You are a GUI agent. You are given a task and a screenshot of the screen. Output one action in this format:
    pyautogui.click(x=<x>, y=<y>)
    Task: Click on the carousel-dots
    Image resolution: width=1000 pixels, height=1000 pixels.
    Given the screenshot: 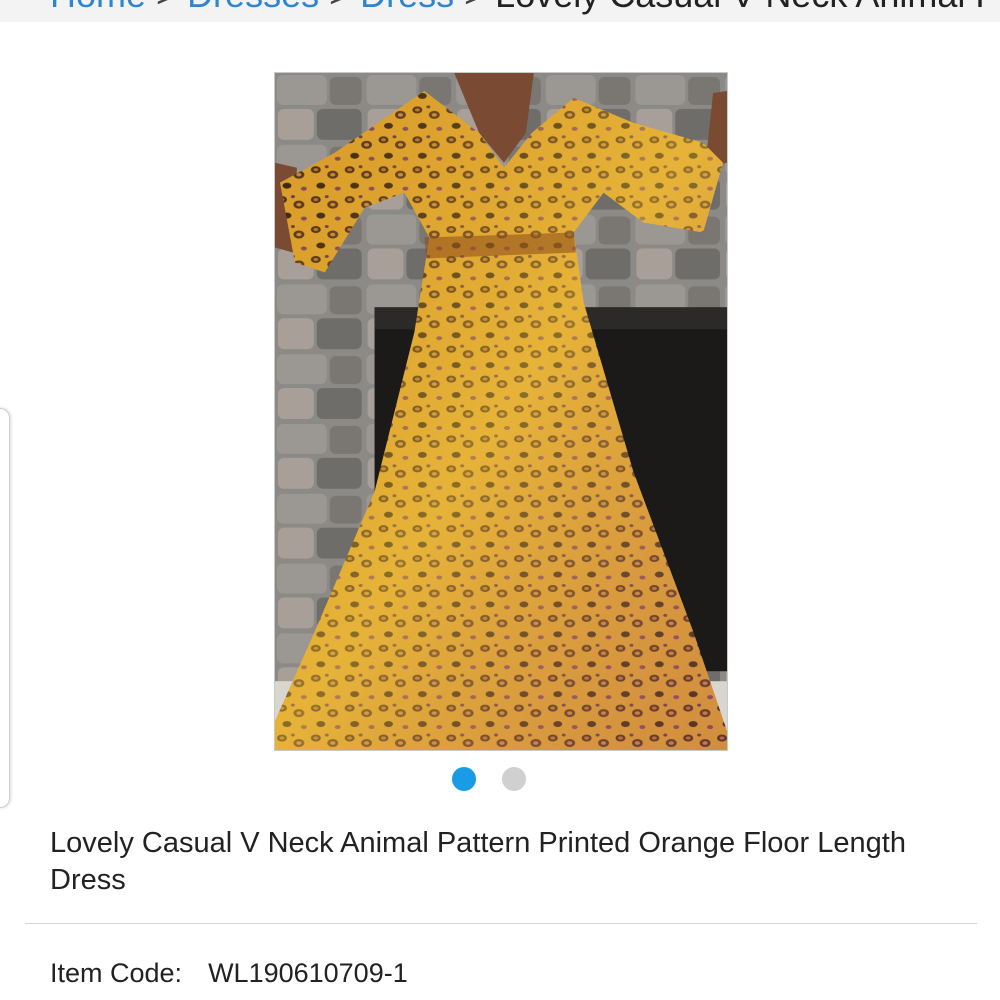 What is the action you would take?
    pyautogui.click(x=489, y=779)
    